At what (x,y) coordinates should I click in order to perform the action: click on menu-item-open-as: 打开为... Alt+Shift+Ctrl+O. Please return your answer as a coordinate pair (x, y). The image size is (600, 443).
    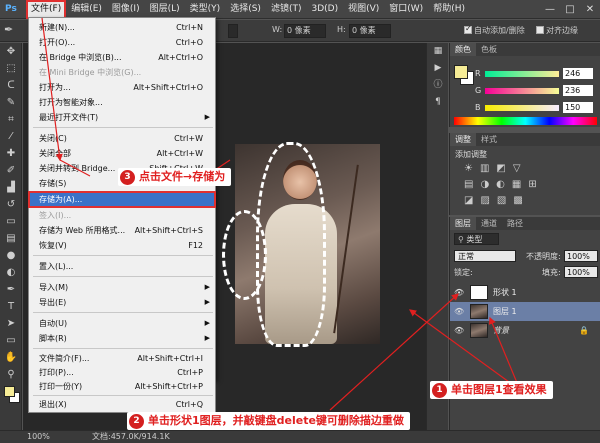
    Looking at the image, I should click on (122, 87).